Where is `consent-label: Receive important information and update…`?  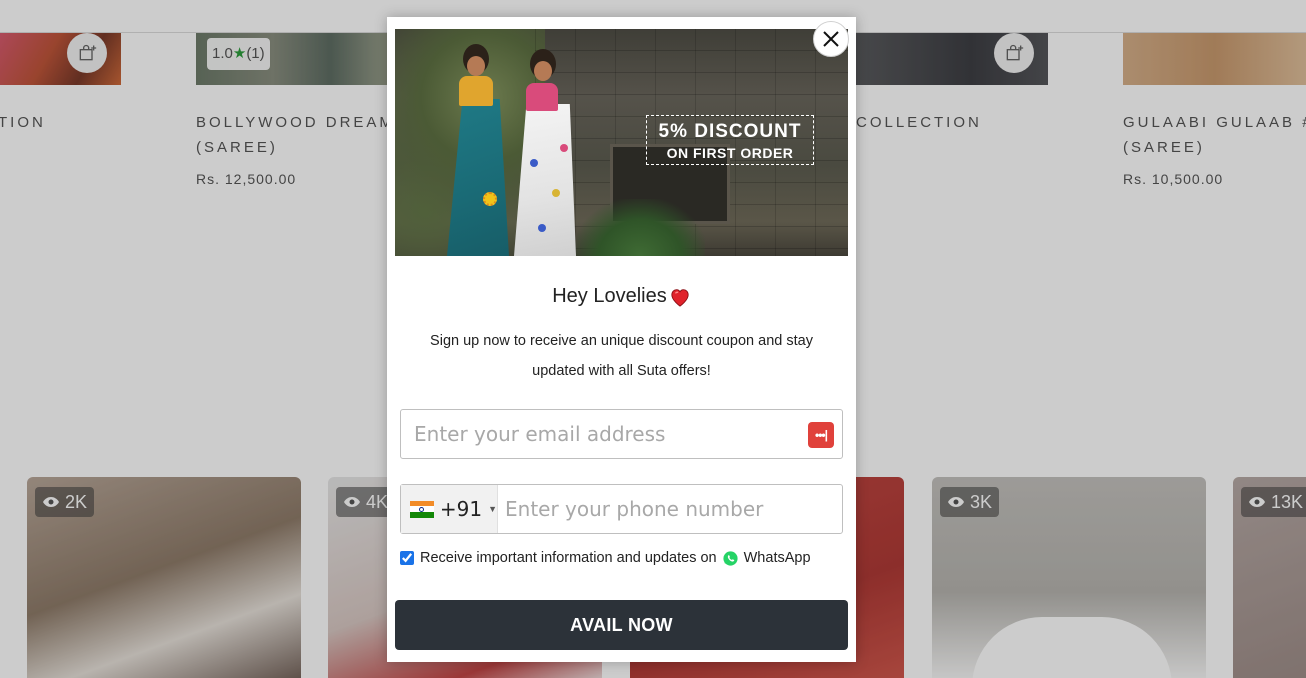 consent-label: Receive important information and update… is located at coordinates (568, 558).